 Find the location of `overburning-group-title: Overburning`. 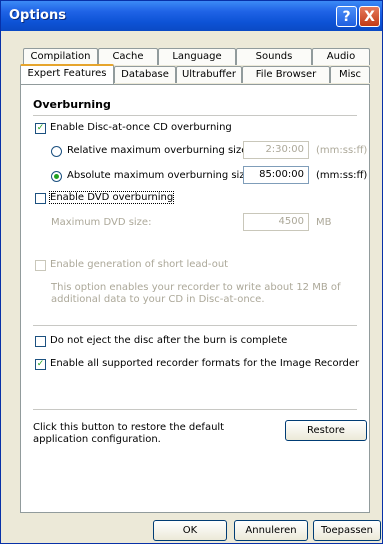

overburning-group-title: Overburning is located at coordinates (72, 104).